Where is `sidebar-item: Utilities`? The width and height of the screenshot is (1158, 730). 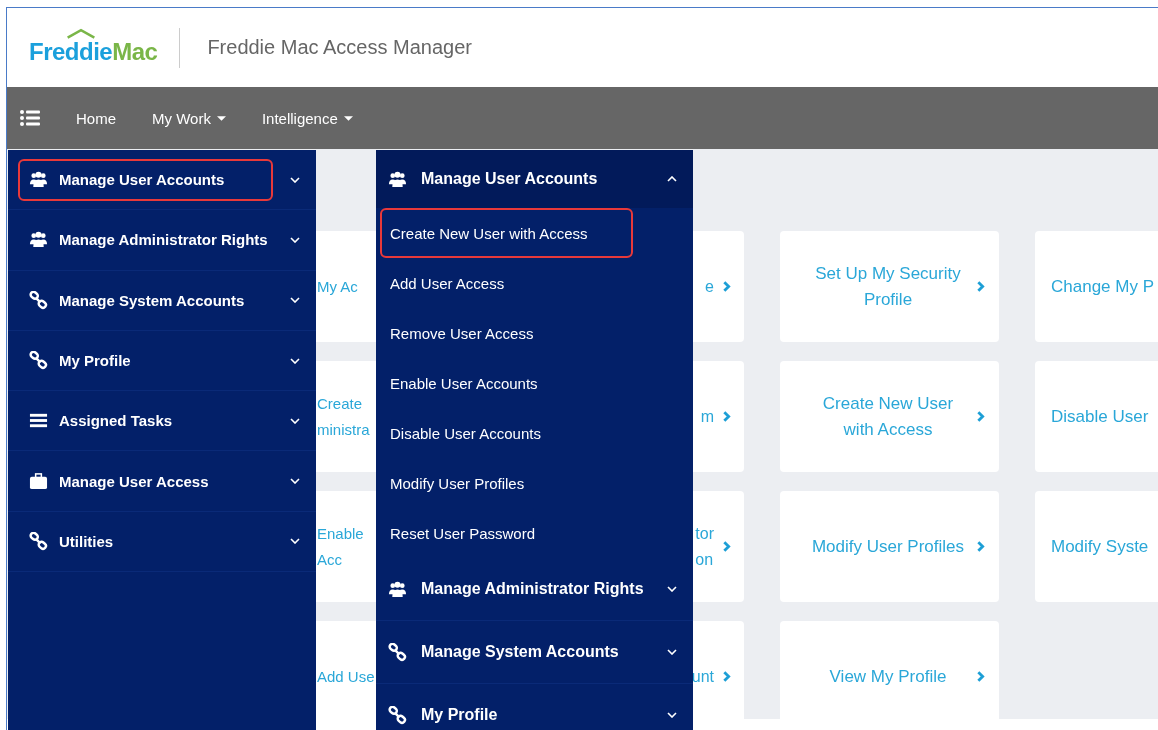
sidebar-item: Utilities is located at coordinates (162, 542).